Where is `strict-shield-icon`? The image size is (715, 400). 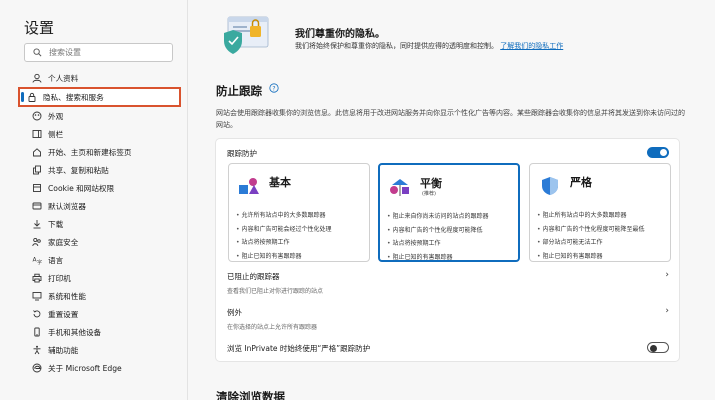 strict-shield-icon is located at coordinates (550, 186).